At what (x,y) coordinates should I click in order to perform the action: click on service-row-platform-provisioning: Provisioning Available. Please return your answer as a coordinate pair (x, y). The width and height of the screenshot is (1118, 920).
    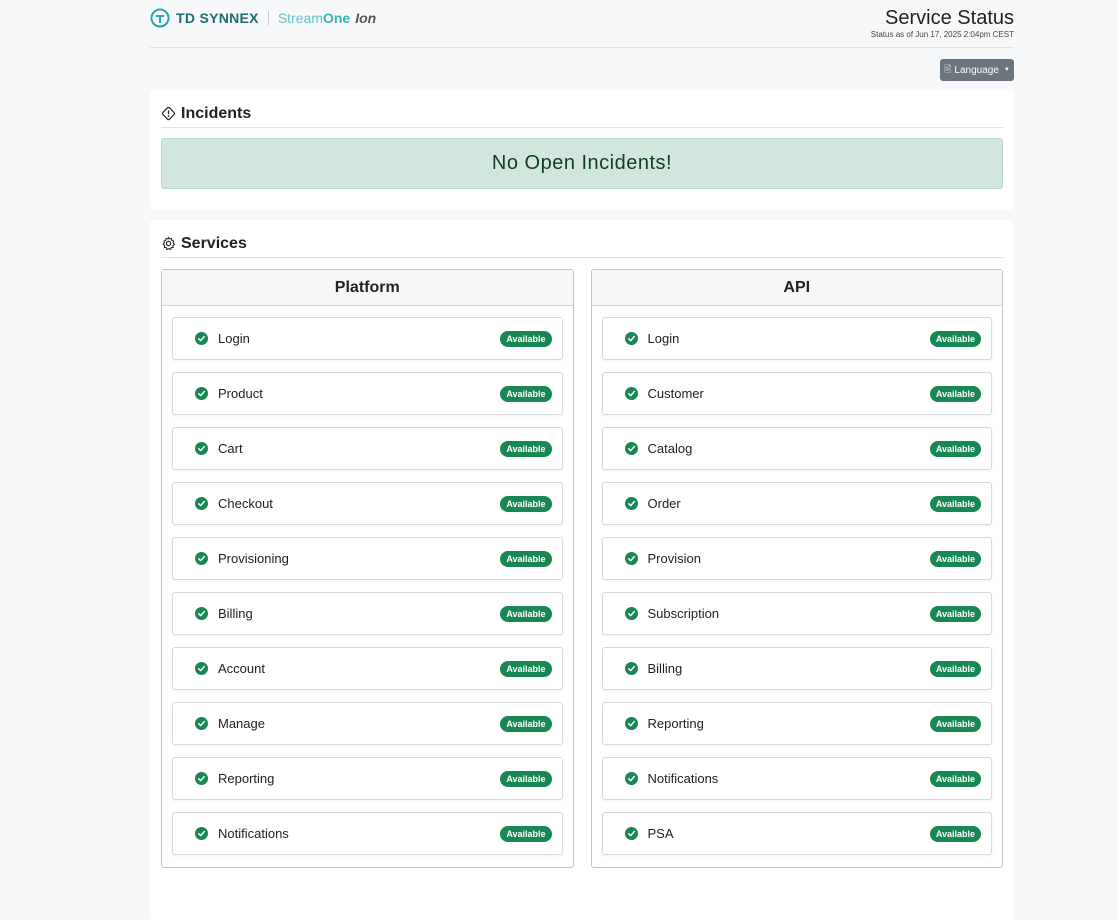
    Looking at the image, I should click on (367, 558).